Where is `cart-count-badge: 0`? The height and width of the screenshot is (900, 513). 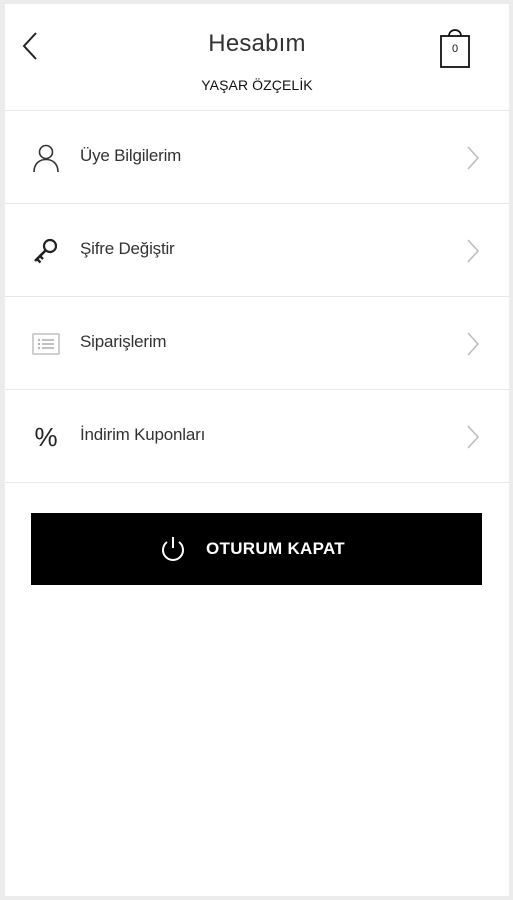 cart-count-badge: 0 is located at coordinates (455, 49).